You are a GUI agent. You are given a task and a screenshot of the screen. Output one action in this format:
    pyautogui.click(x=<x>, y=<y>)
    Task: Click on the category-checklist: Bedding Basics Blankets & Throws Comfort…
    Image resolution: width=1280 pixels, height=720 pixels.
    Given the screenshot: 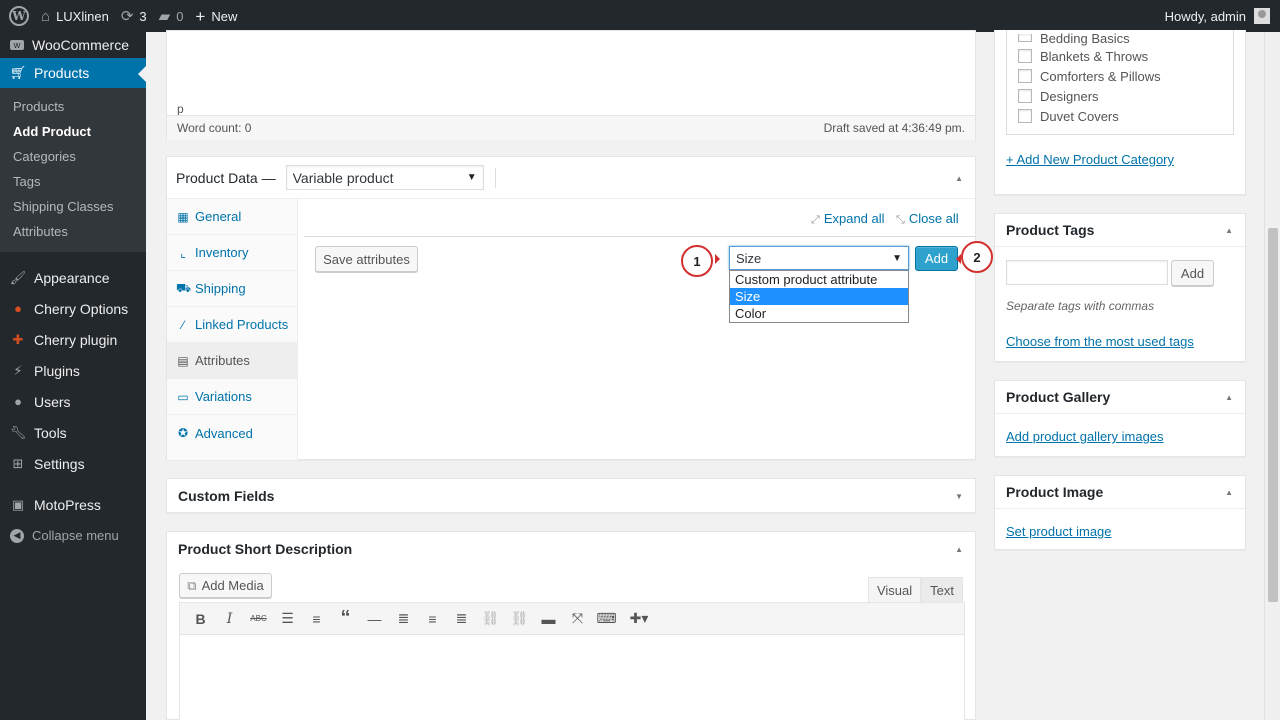 What is the action you would take?
    pyautogui.click(x=1120, y=82)
    